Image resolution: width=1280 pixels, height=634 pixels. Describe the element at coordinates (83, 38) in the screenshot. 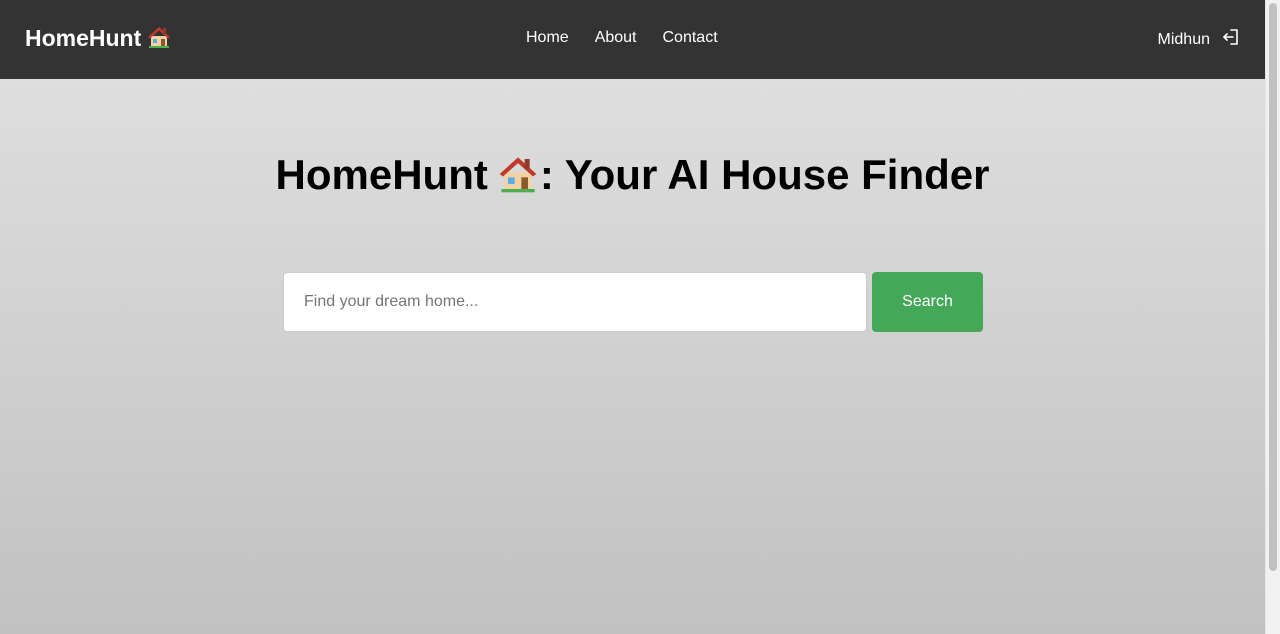

I see `brand-name: HomeHunt` at that location.